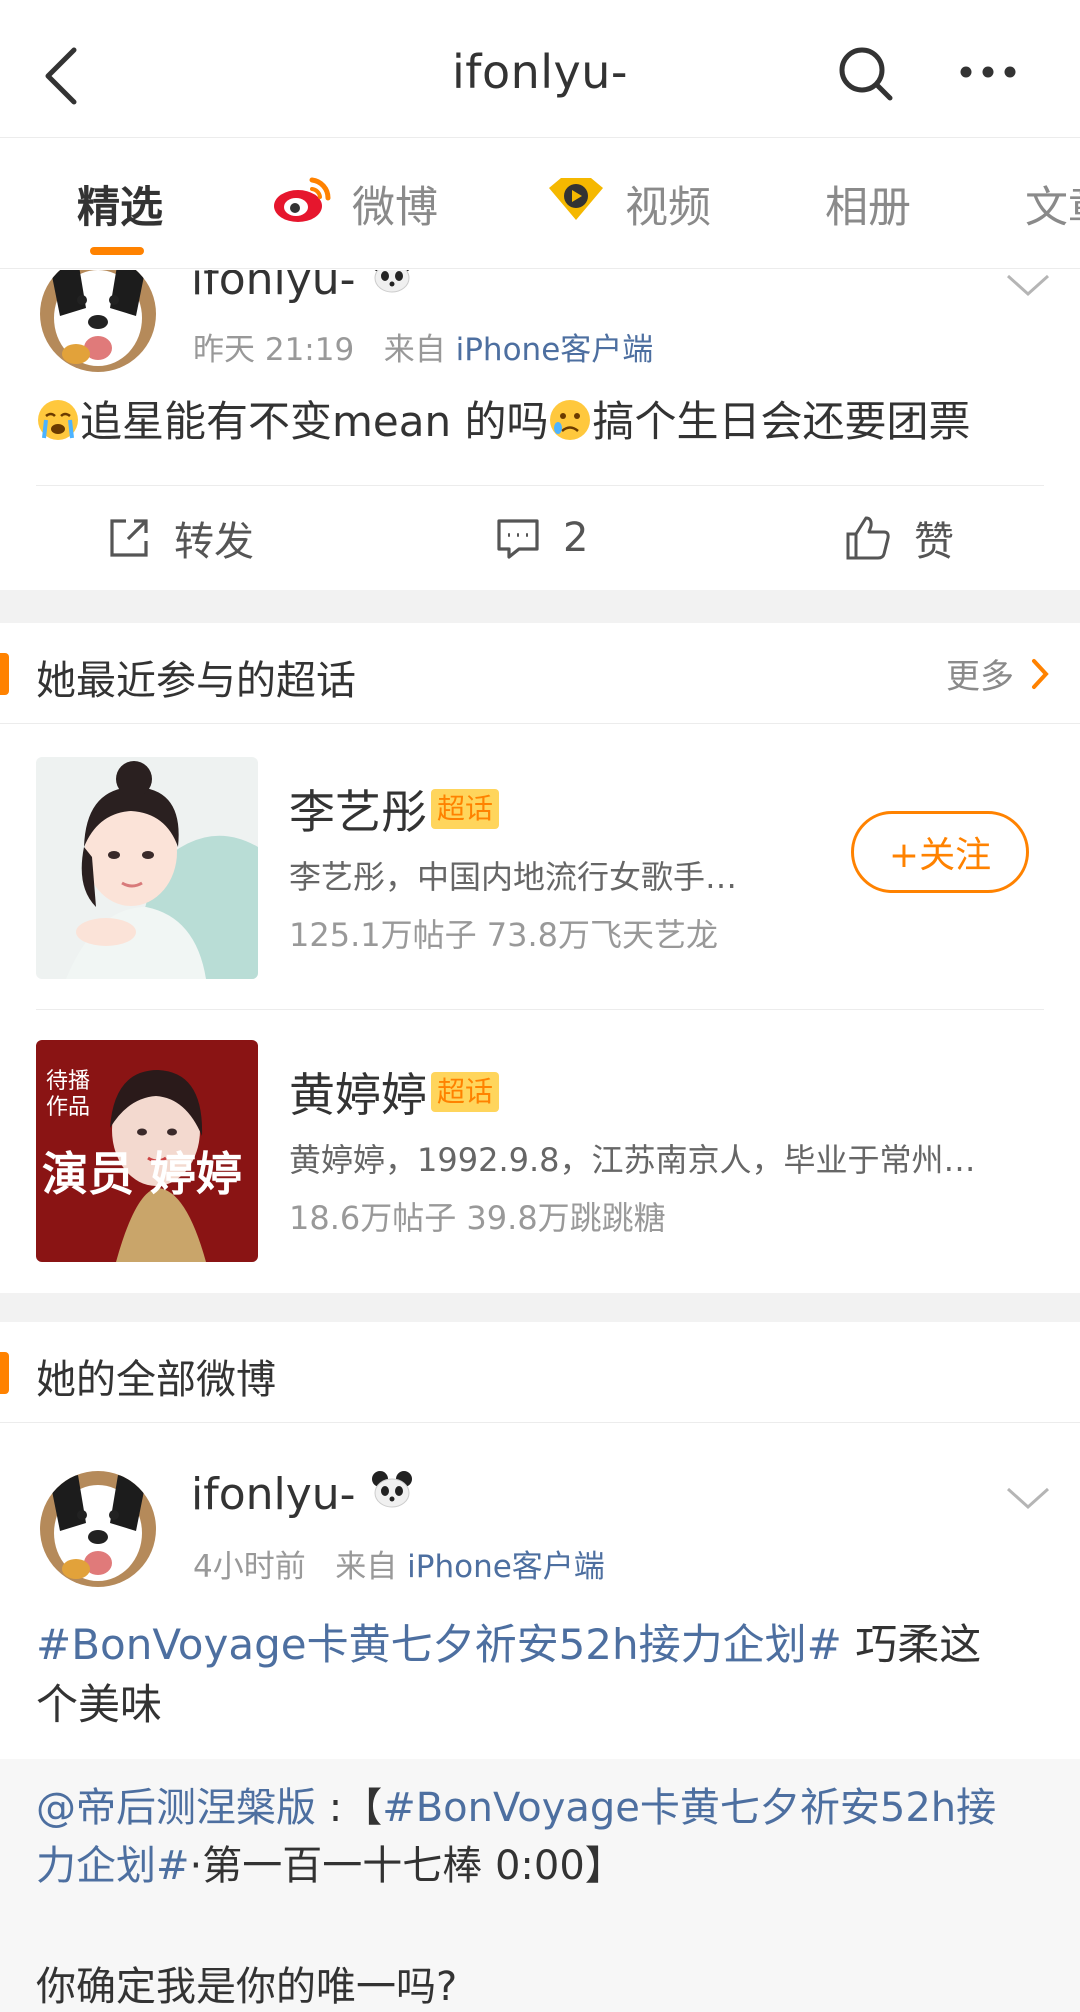  I want to click on tab-label: 精选, so click(120, 208).